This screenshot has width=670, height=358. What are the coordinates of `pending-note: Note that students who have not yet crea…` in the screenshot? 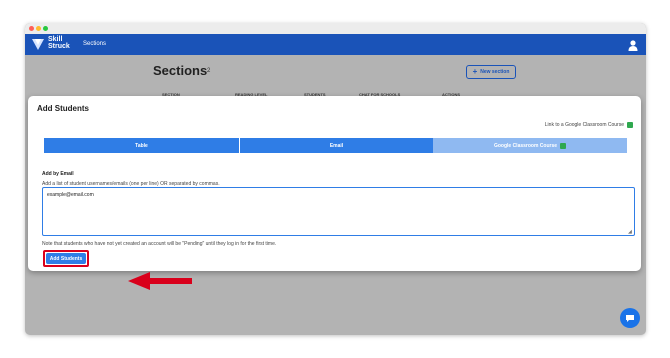 It's located at (159, 244).